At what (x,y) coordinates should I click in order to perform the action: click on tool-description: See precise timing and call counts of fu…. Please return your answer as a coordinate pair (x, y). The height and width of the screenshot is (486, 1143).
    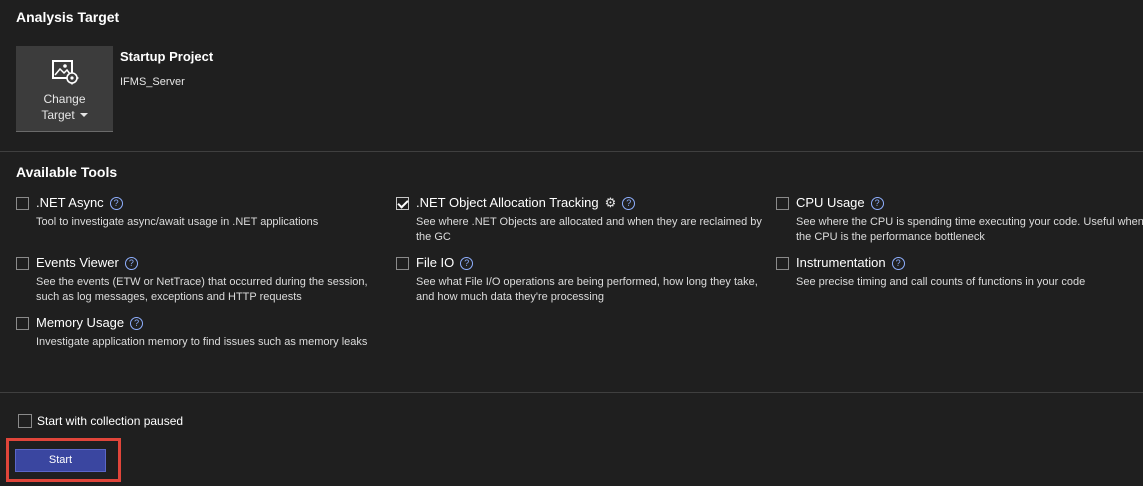
    Looking at the image, I should click on (941, 282).